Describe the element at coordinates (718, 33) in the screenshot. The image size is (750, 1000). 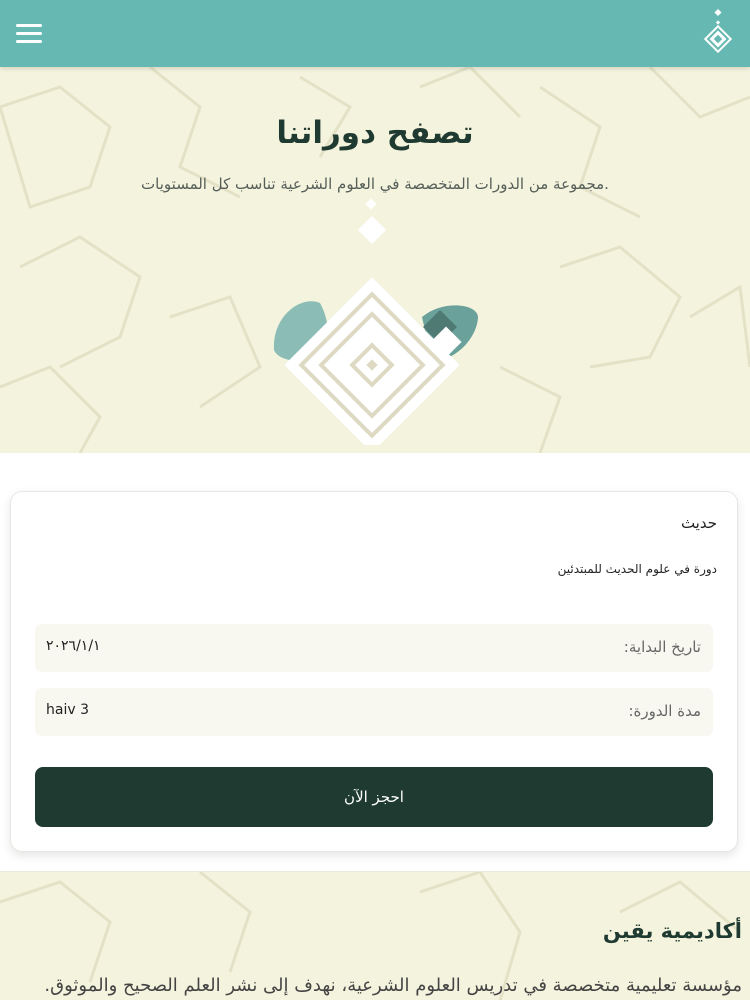
I see `yaqeen-logo-icon` at that location.